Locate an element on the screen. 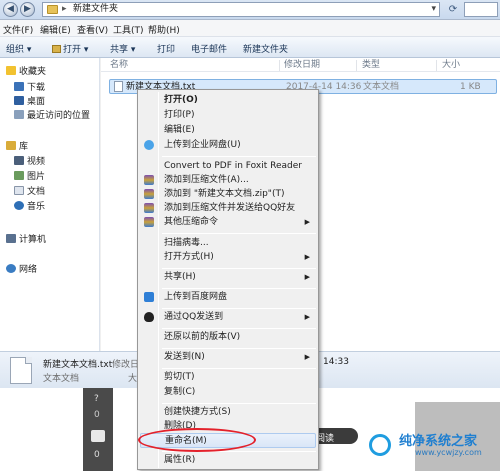 The image size is (500, 471). details-time: 14:33 is located at coordinates (336, 362).